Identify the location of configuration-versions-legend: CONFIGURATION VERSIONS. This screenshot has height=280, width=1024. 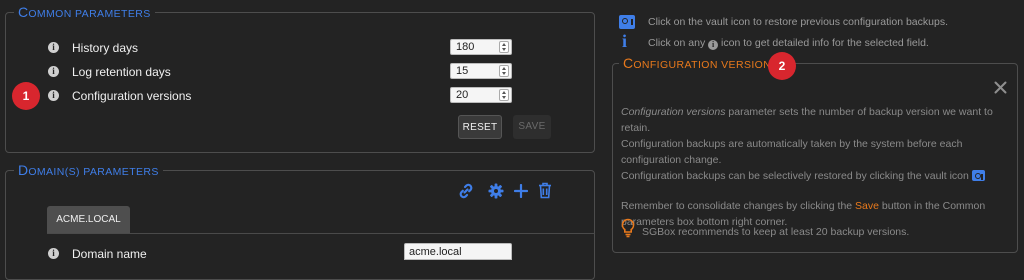
(701, 64).